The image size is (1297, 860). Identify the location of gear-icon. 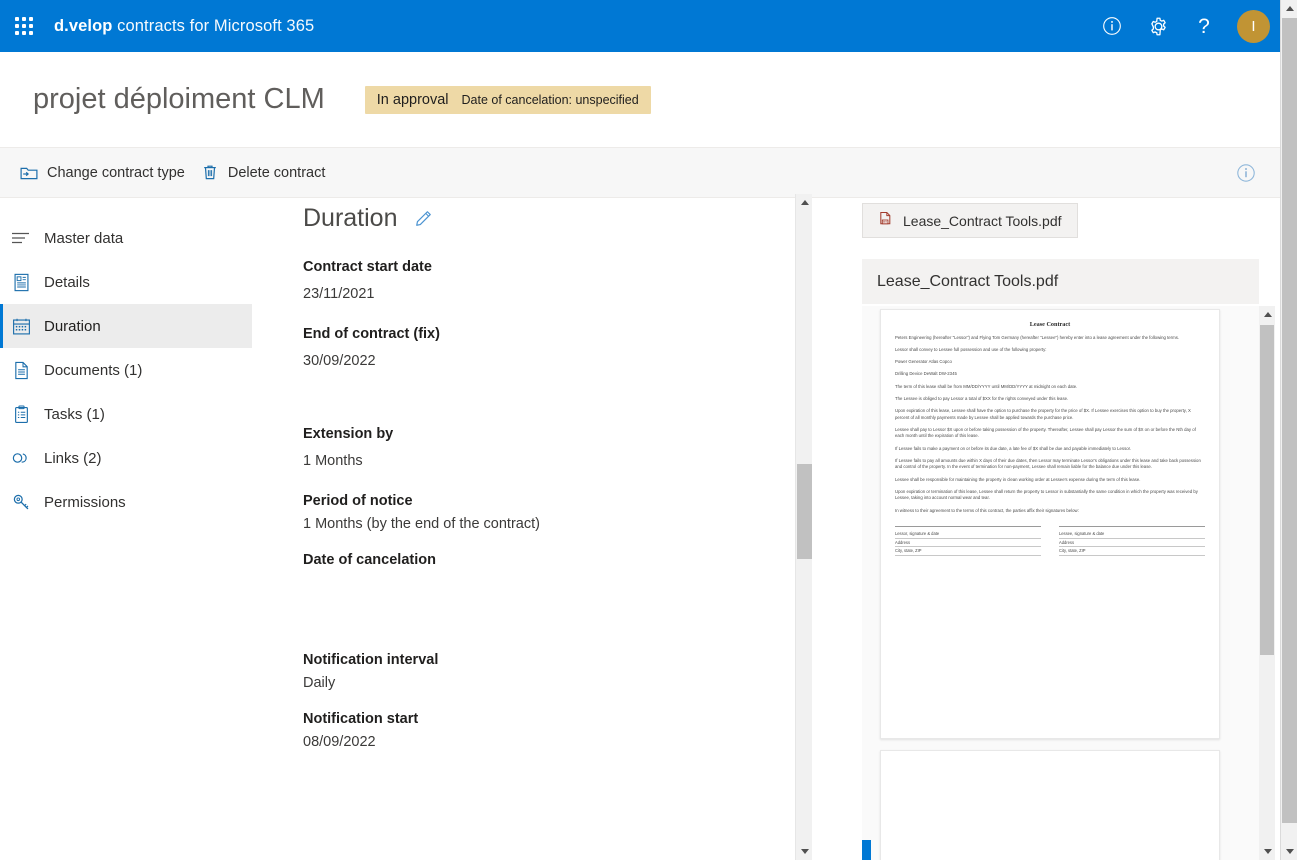
(1158, 26).